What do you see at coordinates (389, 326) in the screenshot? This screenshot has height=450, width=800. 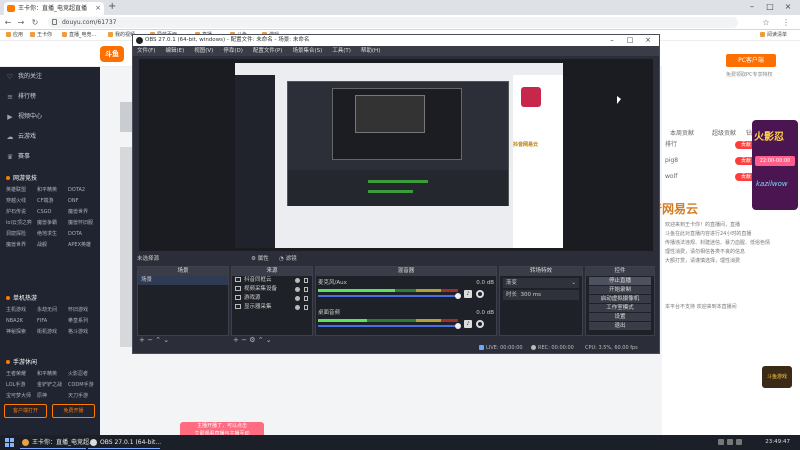 I see `volume-slider` at bounding box center [389, 326].